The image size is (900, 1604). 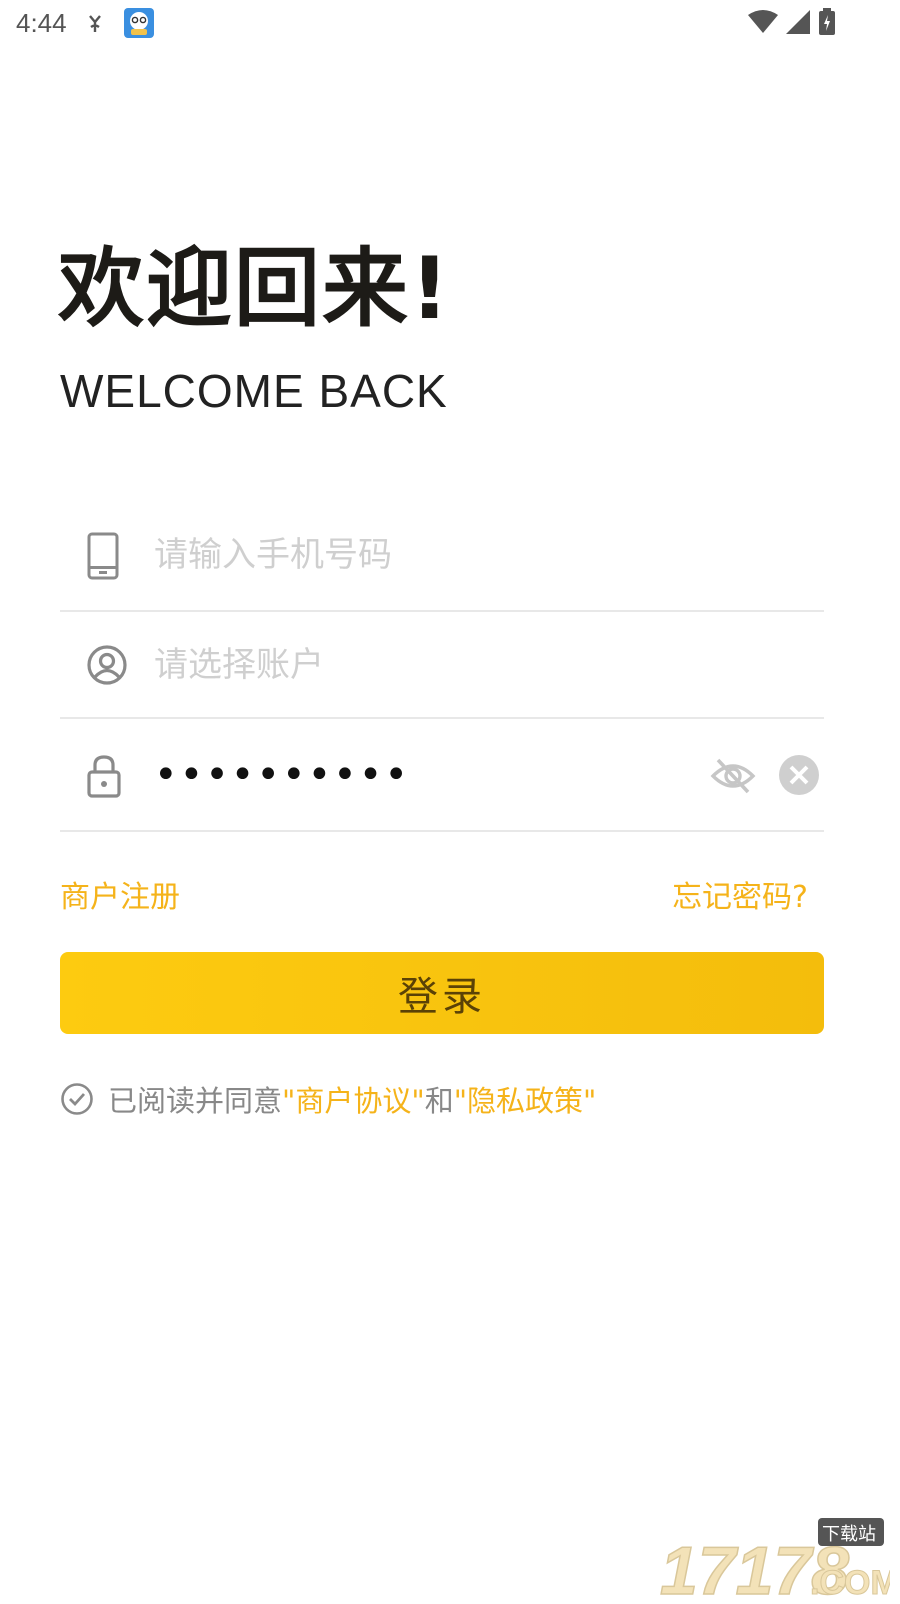 I want to click on agreement-row: 已阅读并同意 "商户协议" 和 "隐私政策", so click(x=328, y=1099).